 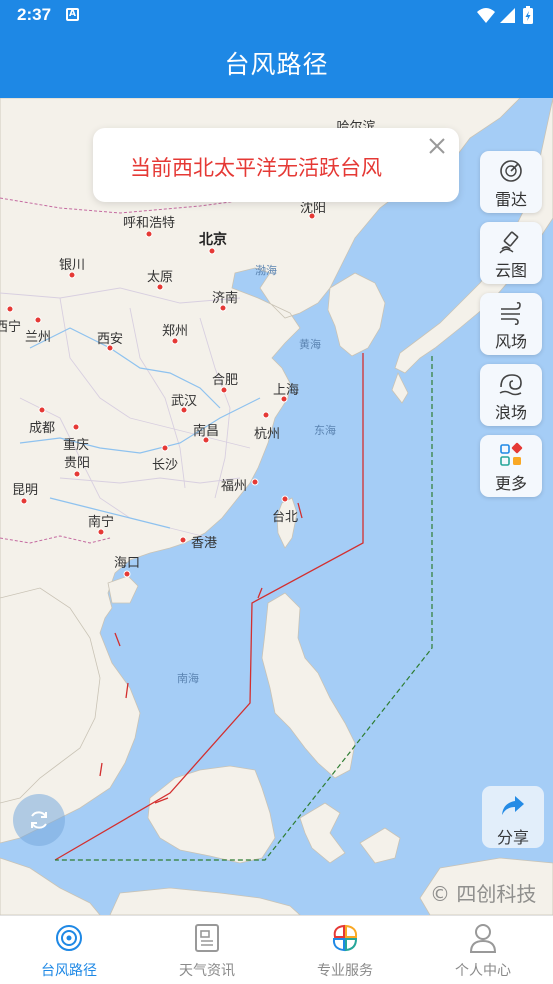 I want to click on radar-button: 雷达, so click(x=511, y=182).